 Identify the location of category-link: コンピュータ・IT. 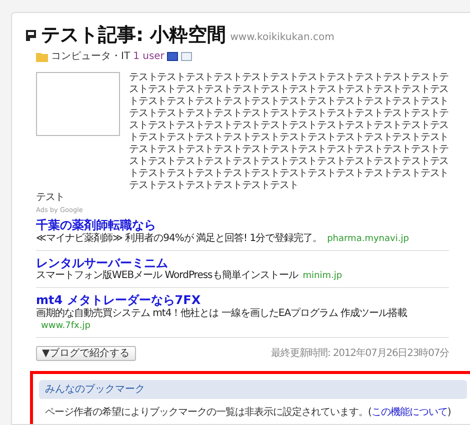
(90, 56).